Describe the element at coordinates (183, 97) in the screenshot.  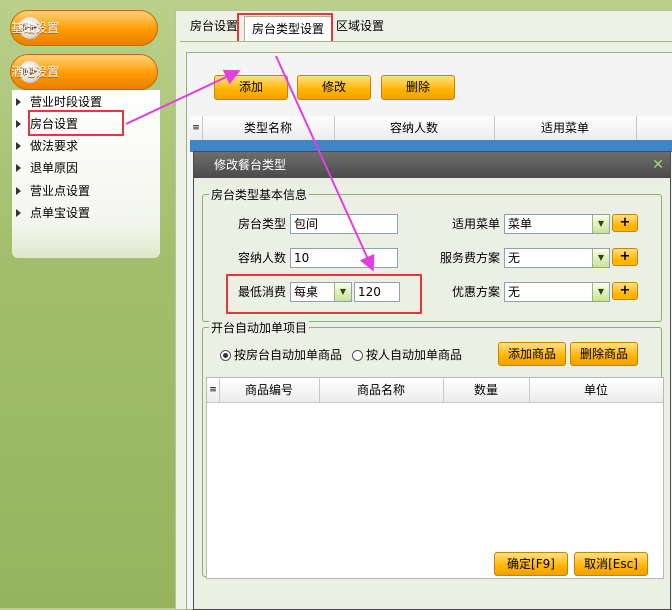
I see `arrow-sidebar-to-tab` at that location.